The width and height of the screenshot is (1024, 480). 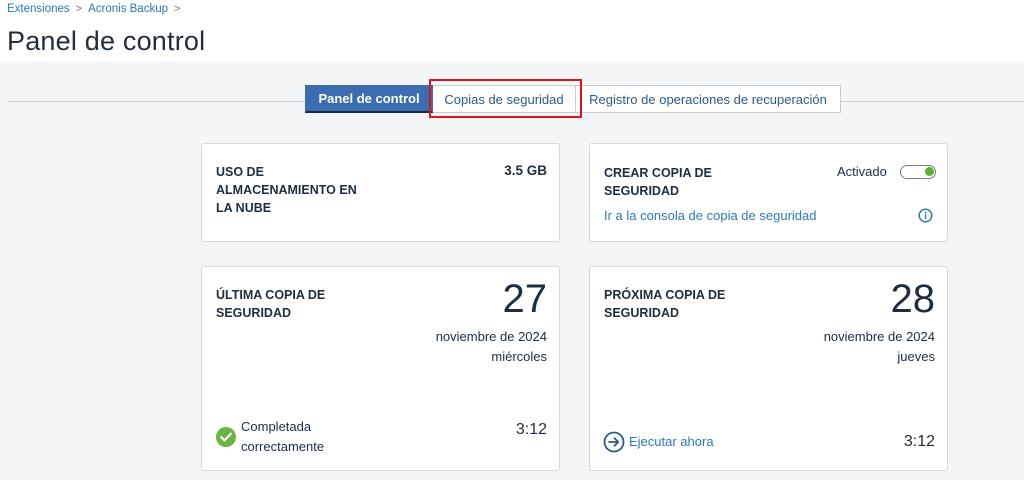 I want to click on last-backup-date: noviembre de 2024 miércoles, so click(x=491, y=347).